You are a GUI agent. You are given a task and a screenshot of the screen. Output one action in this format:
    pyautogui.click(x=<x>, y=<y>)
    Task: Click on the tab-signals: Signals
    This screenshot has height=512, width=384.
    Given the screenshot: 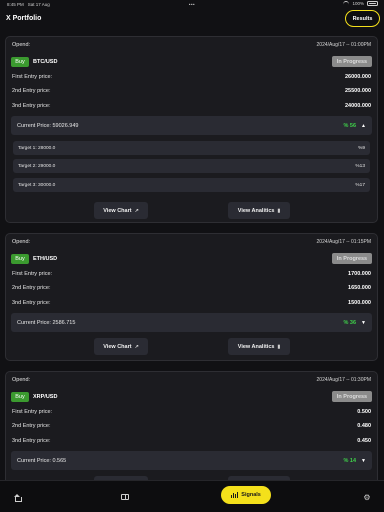 What is the action you would take?
    pyautogui.click(x=246, y=495)
    